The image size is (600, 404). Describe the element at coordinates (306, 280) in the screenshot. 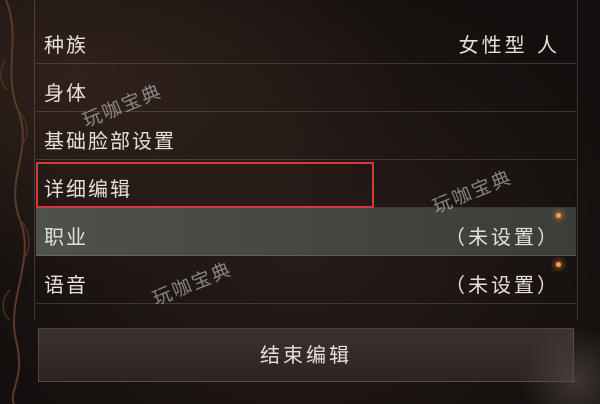

I see `menu-item-voice: 语音 （未设置）` at that location.